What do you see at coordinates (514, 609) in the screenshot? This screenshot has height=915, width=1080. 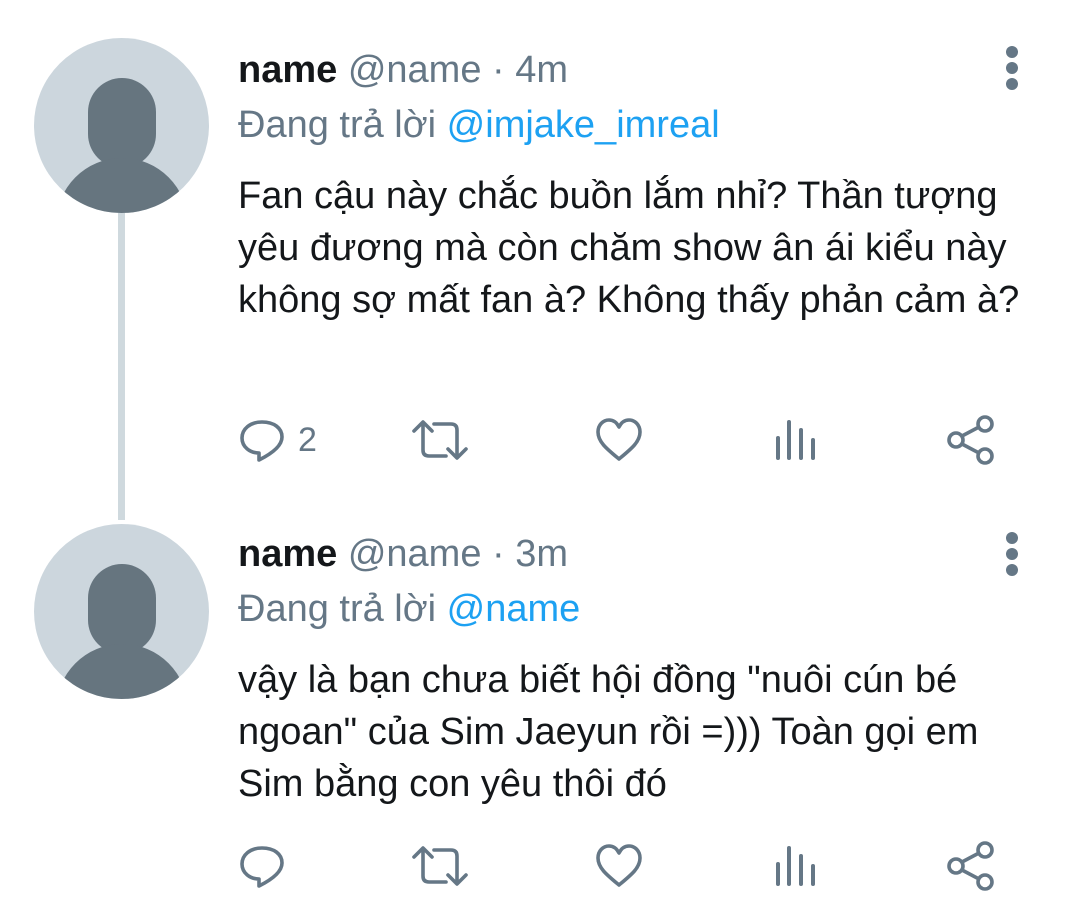 I see `replying-to-mention: @name` at bounding box center [514, 609].